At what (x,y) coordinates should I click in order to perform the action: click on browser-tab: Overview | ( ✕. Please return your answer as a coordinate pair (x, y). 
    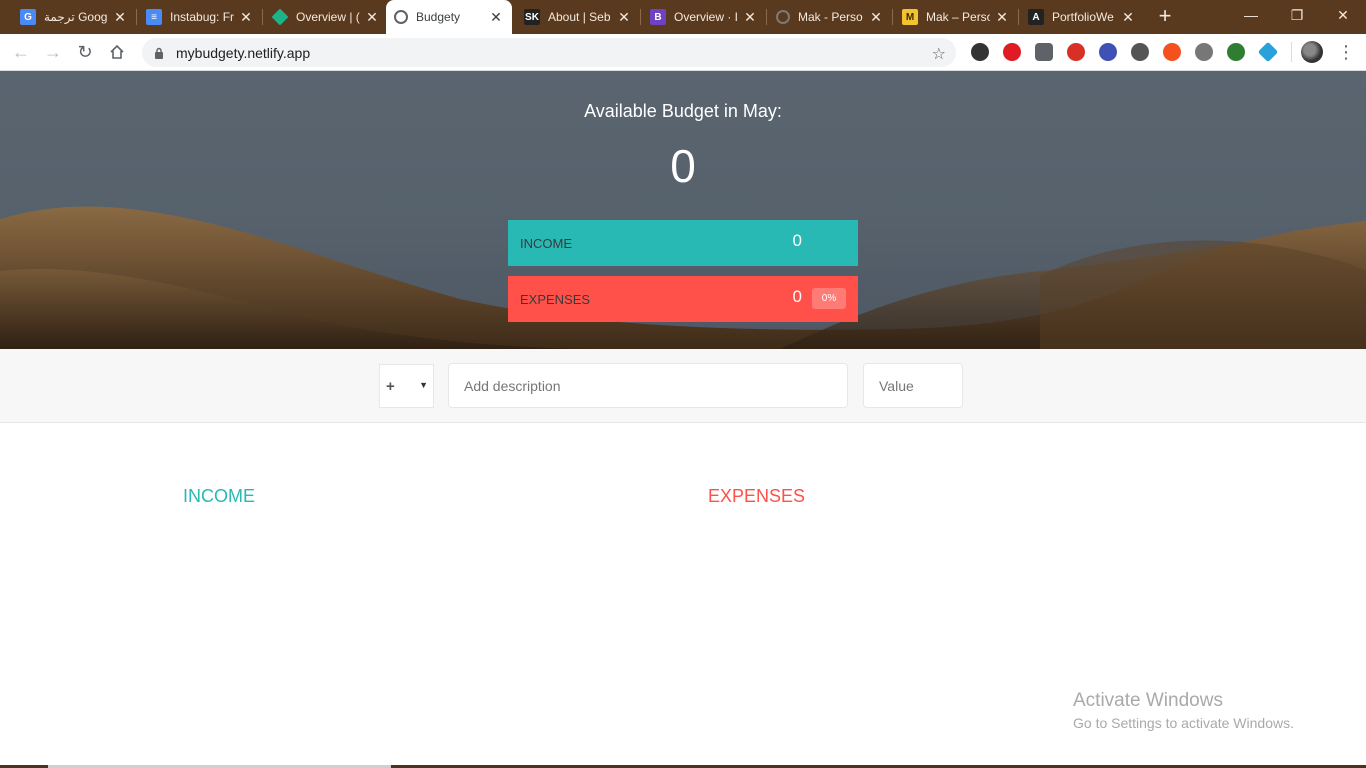
    Looking at the image, I should click on (326, 17).